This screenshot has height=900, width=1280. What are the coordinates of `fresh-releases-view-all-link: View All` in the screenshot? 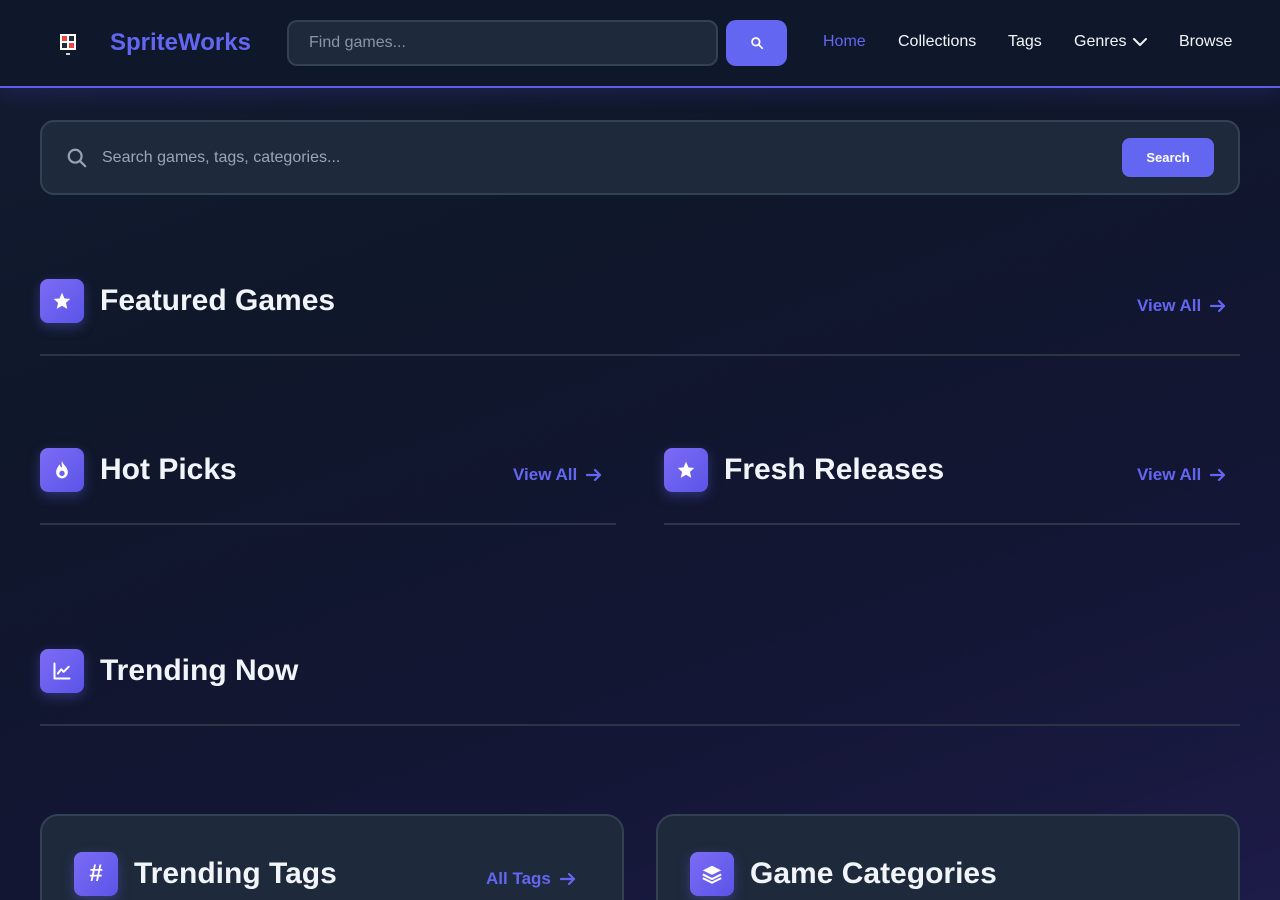 It's located at (1182, 475).